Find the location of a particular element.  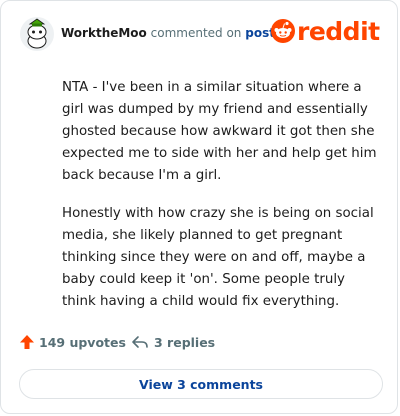

reply-arrow-icon is located at coordinates (140, 342).